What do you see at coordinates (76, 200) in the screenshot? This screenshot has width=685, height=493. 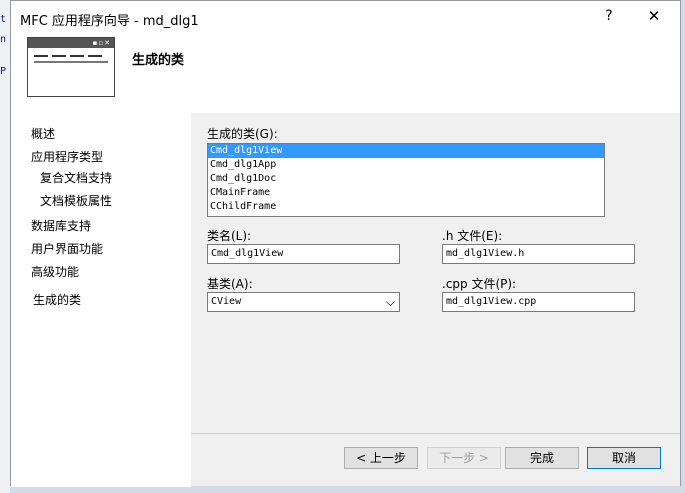 I see `nav-item-document-template: 文档模板属性` at bounding box center [76, 200].